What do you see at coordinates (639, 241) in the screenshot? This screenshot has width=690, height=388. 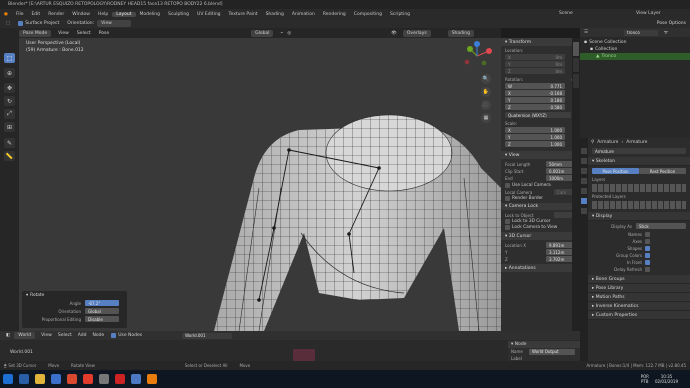 I see `display-toggle-row: Axes` at bounding box center [639, 241].